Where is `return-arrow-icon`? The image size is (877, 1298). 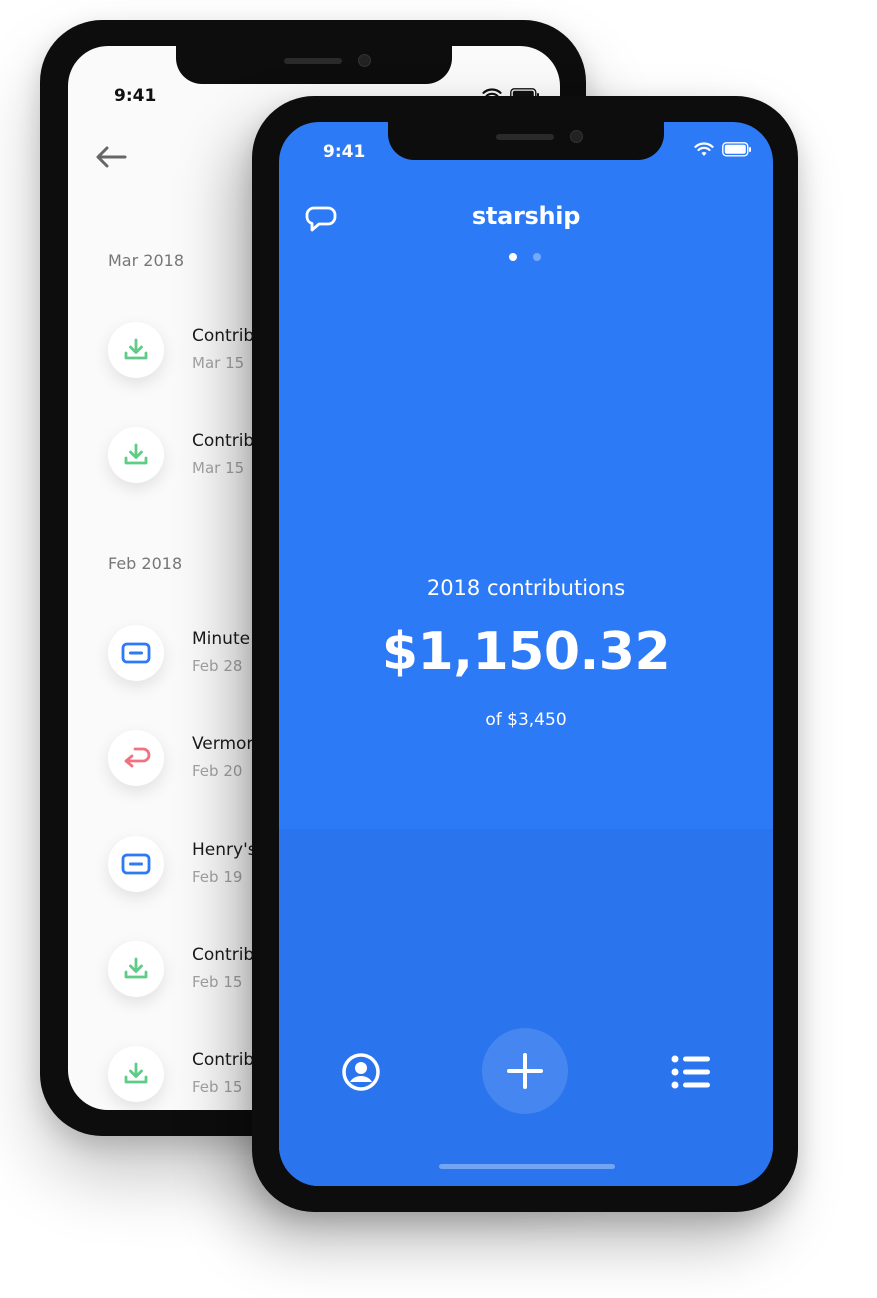 return-arrow-icon is located at coordinates (137, 757).